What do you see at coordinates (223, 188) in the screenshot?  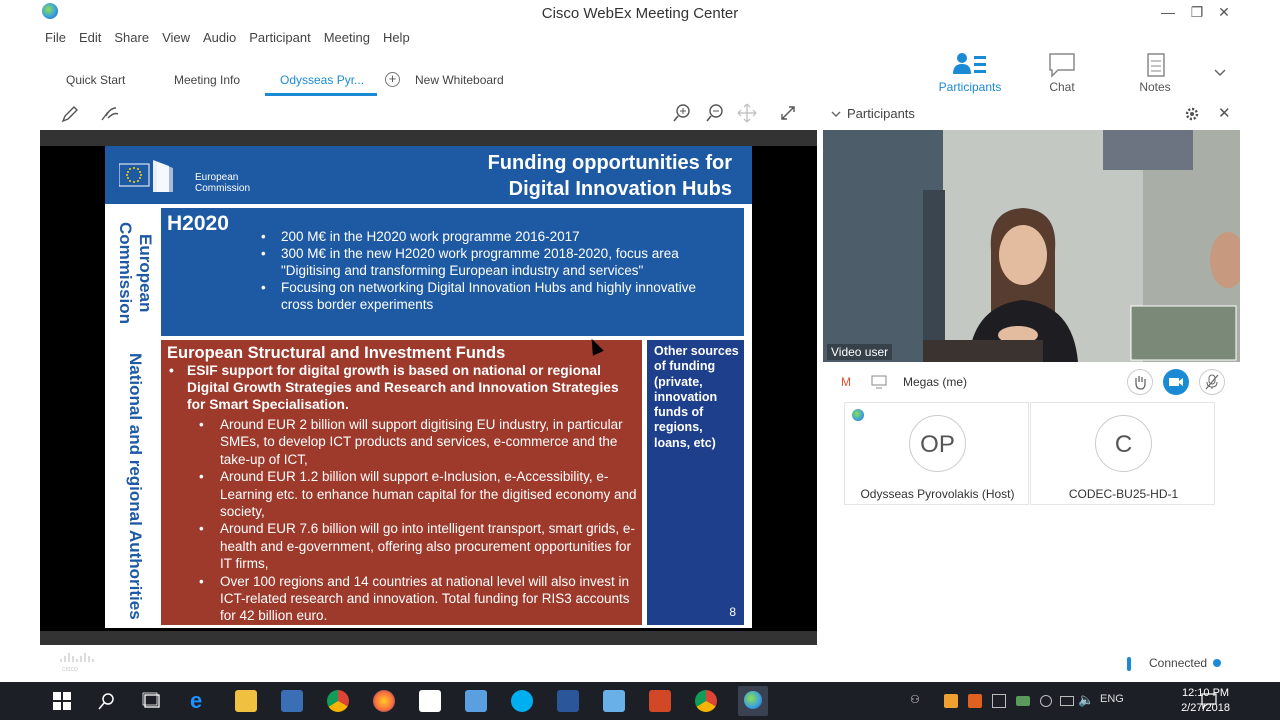 I see `ec-org-line2: Commission` at bounding box center [223, 188].